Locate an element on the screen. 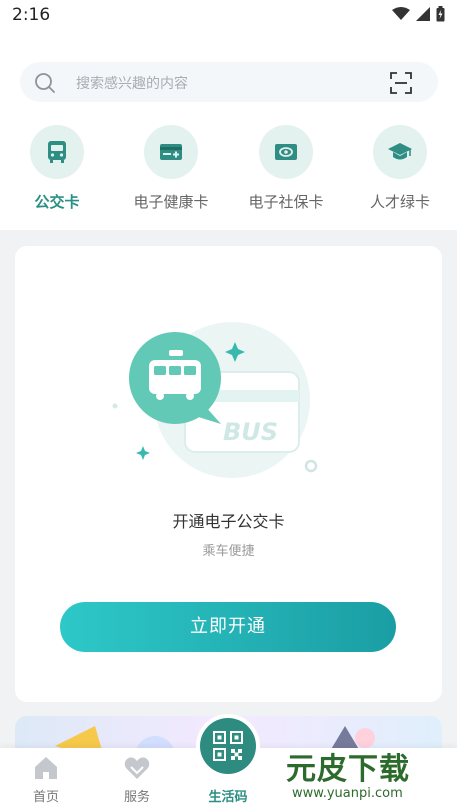  bus-card-illustration: BUS is located at coordinates (215, 400).